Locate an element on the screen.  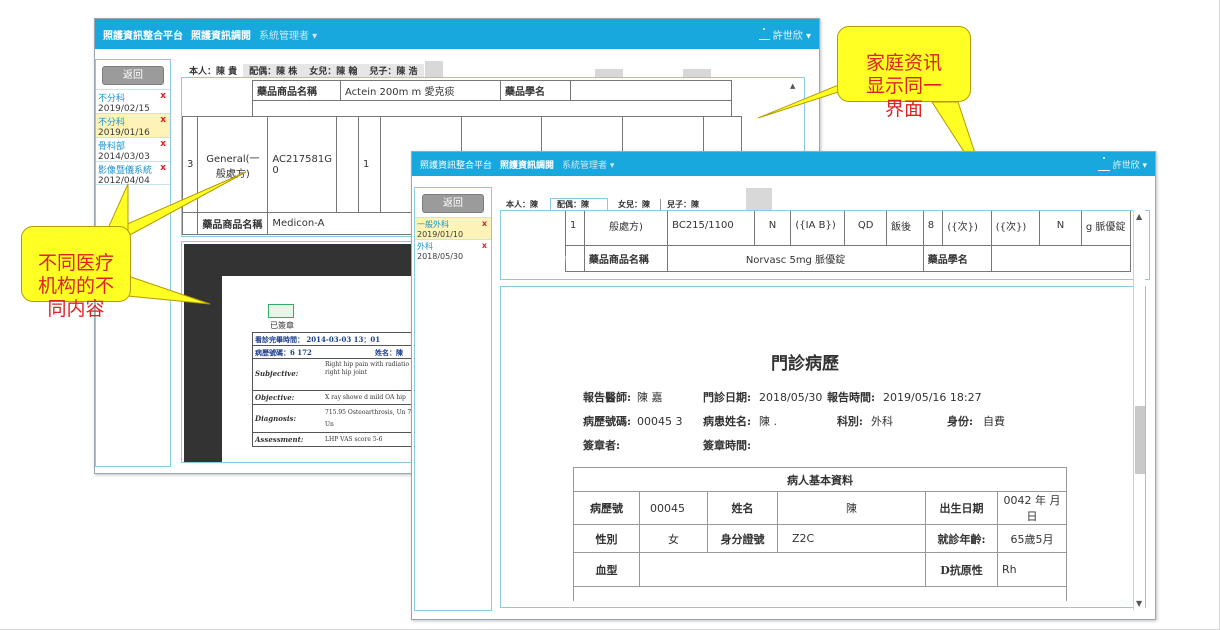
front-family-tabs: 本人：陳 配偶：陳 女兒：陳 兒子：陳 is located at coordinates (602, 201).